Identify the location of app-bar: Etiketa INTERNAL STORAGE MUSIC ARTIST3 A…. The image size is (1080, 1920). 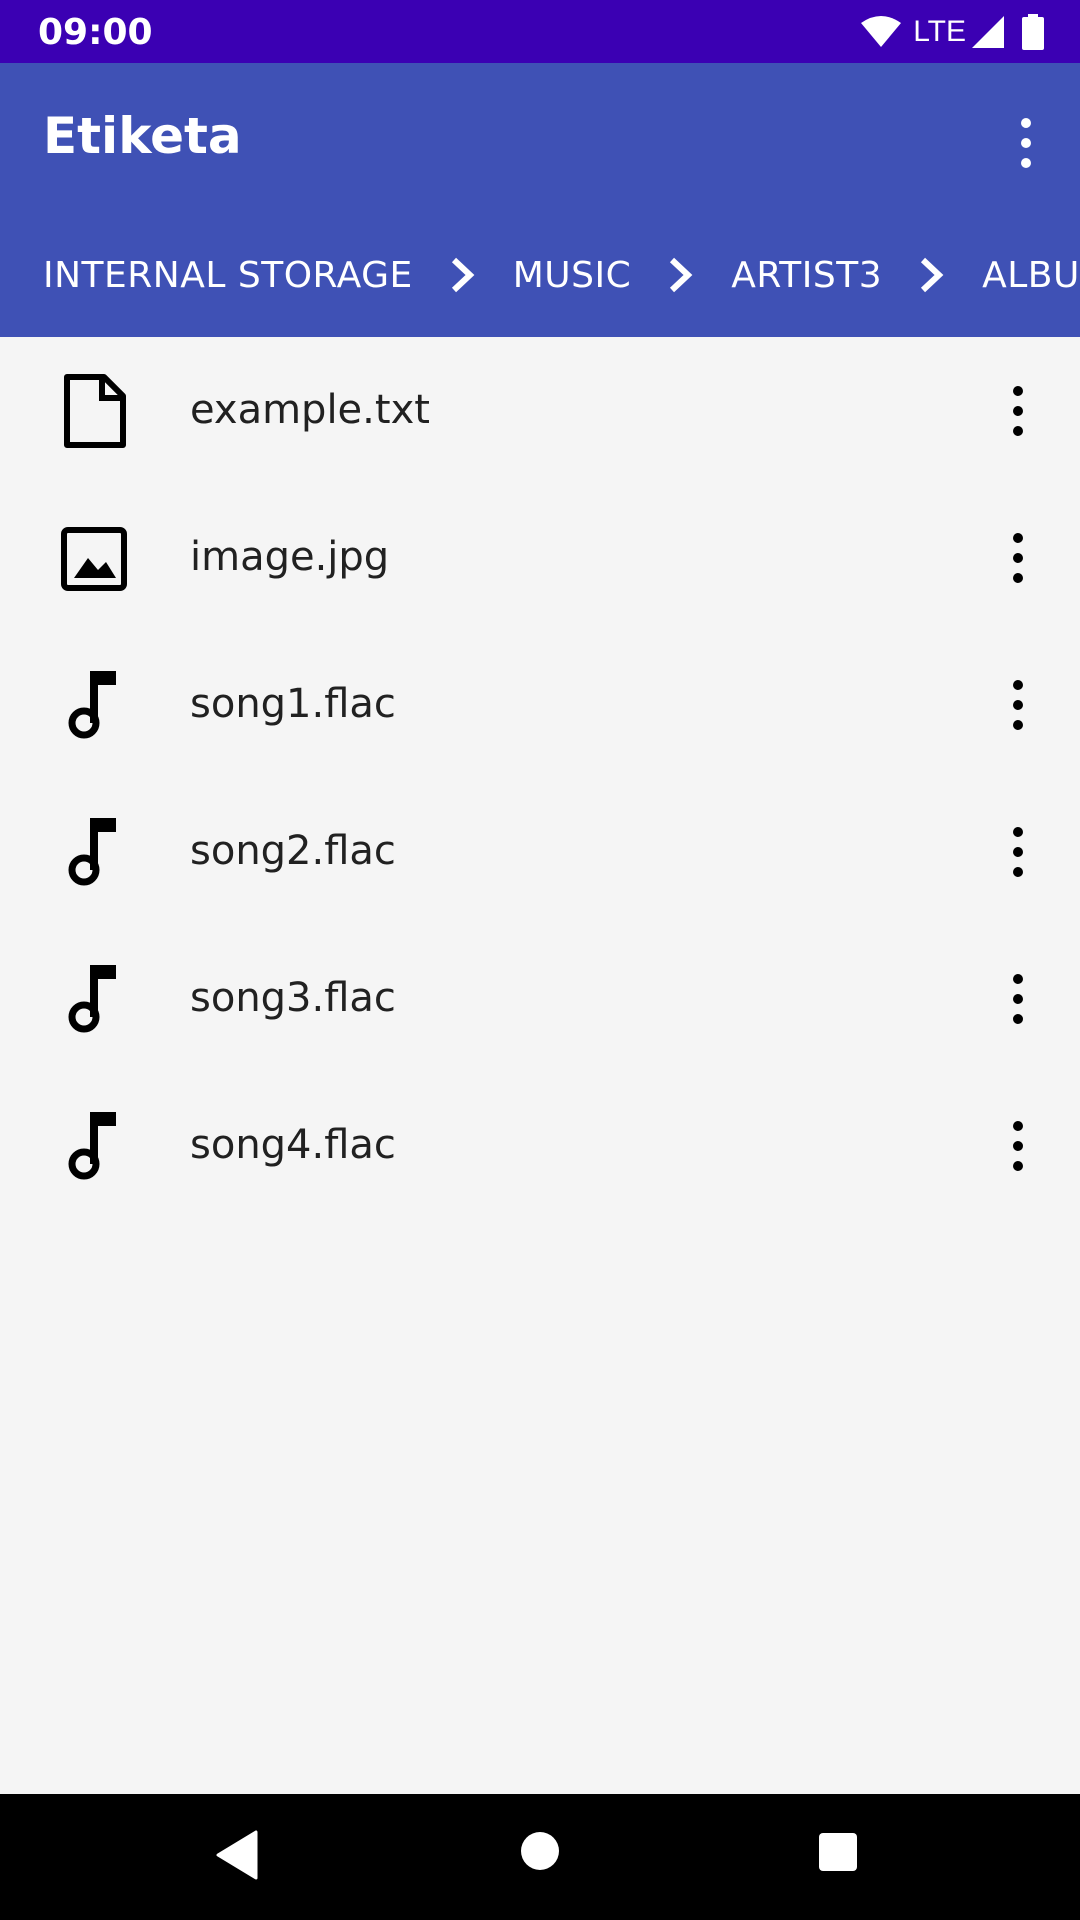
(540, 200).